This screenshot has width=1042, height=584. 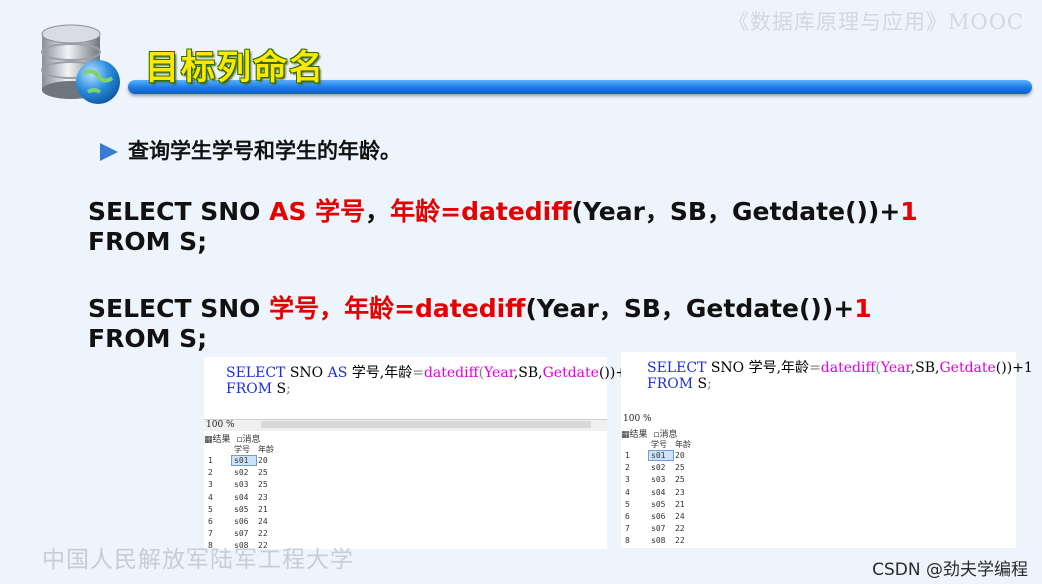 What do you see at coordinates (264, 151) in the screenshot?
I see `bullet-text: 查询学生学号和学生的年龄。` at bounding box center [264, 151].